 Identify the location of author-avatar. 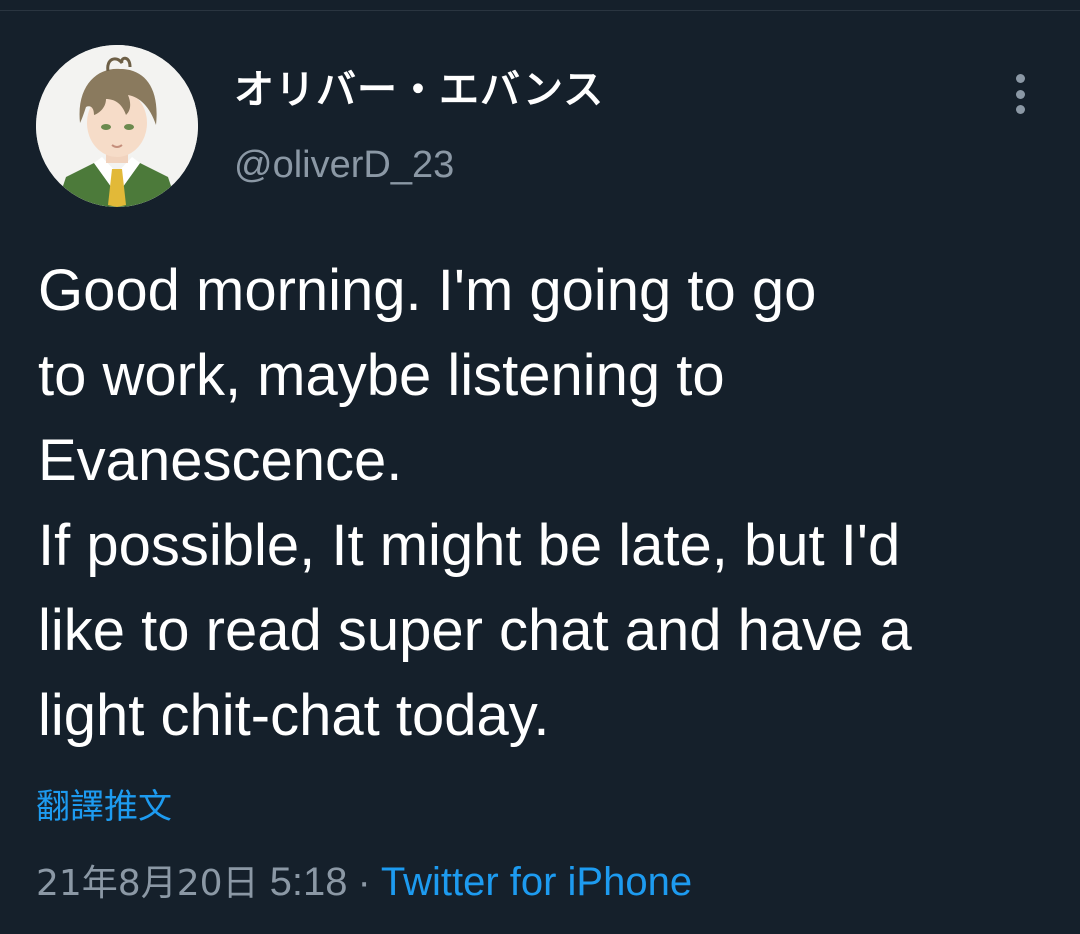
(117, 126).